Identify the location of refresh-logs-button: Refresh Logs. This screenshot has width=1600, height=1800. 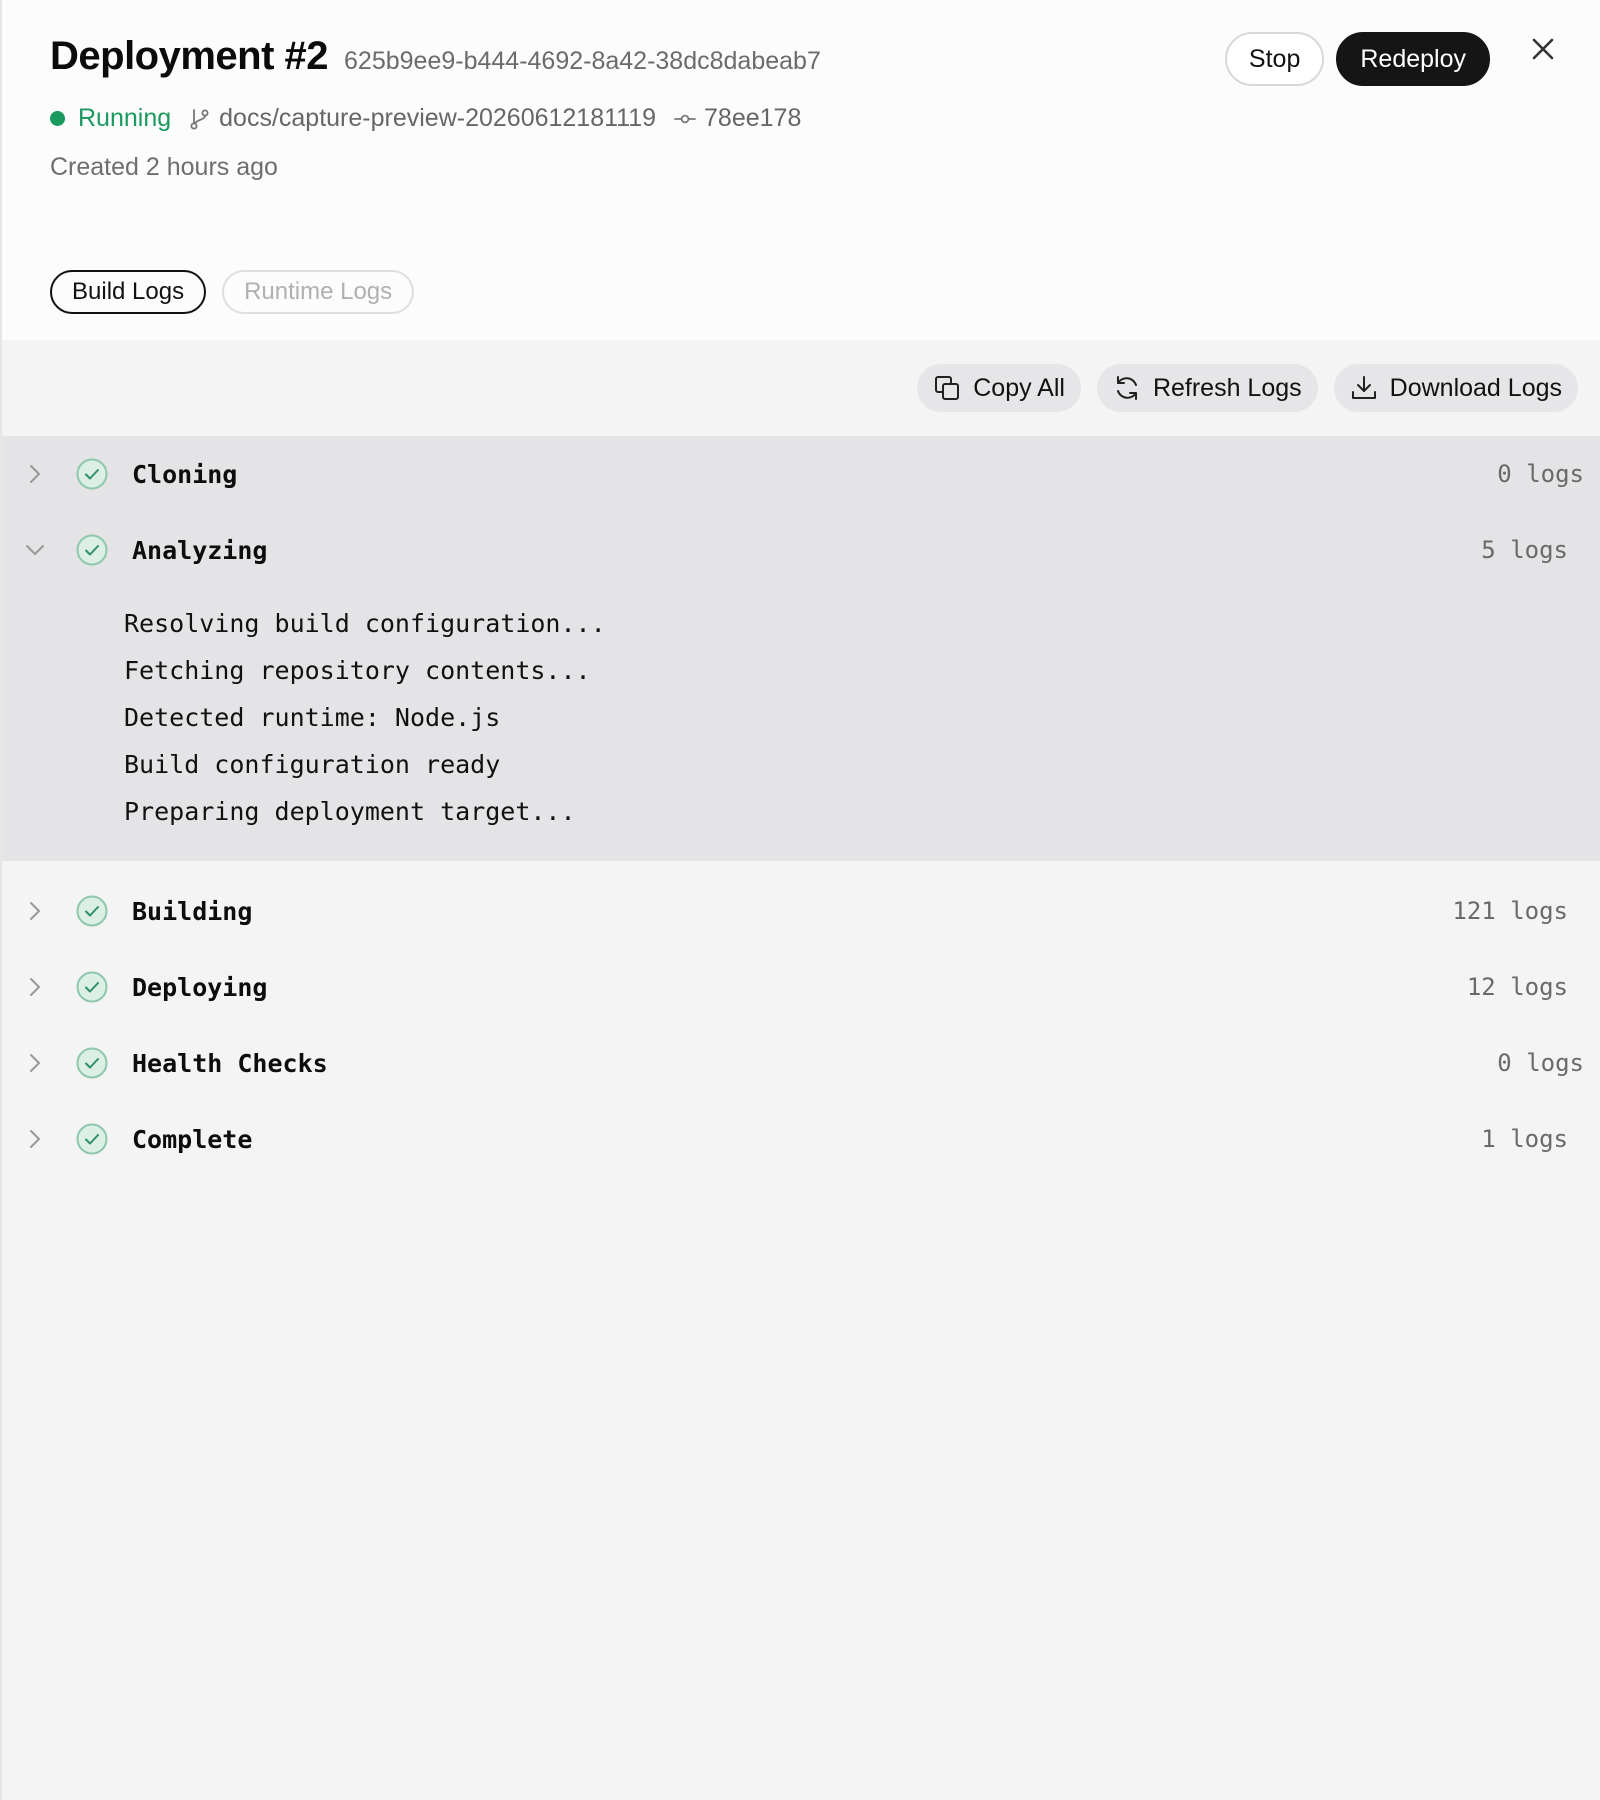
(1207, 388).